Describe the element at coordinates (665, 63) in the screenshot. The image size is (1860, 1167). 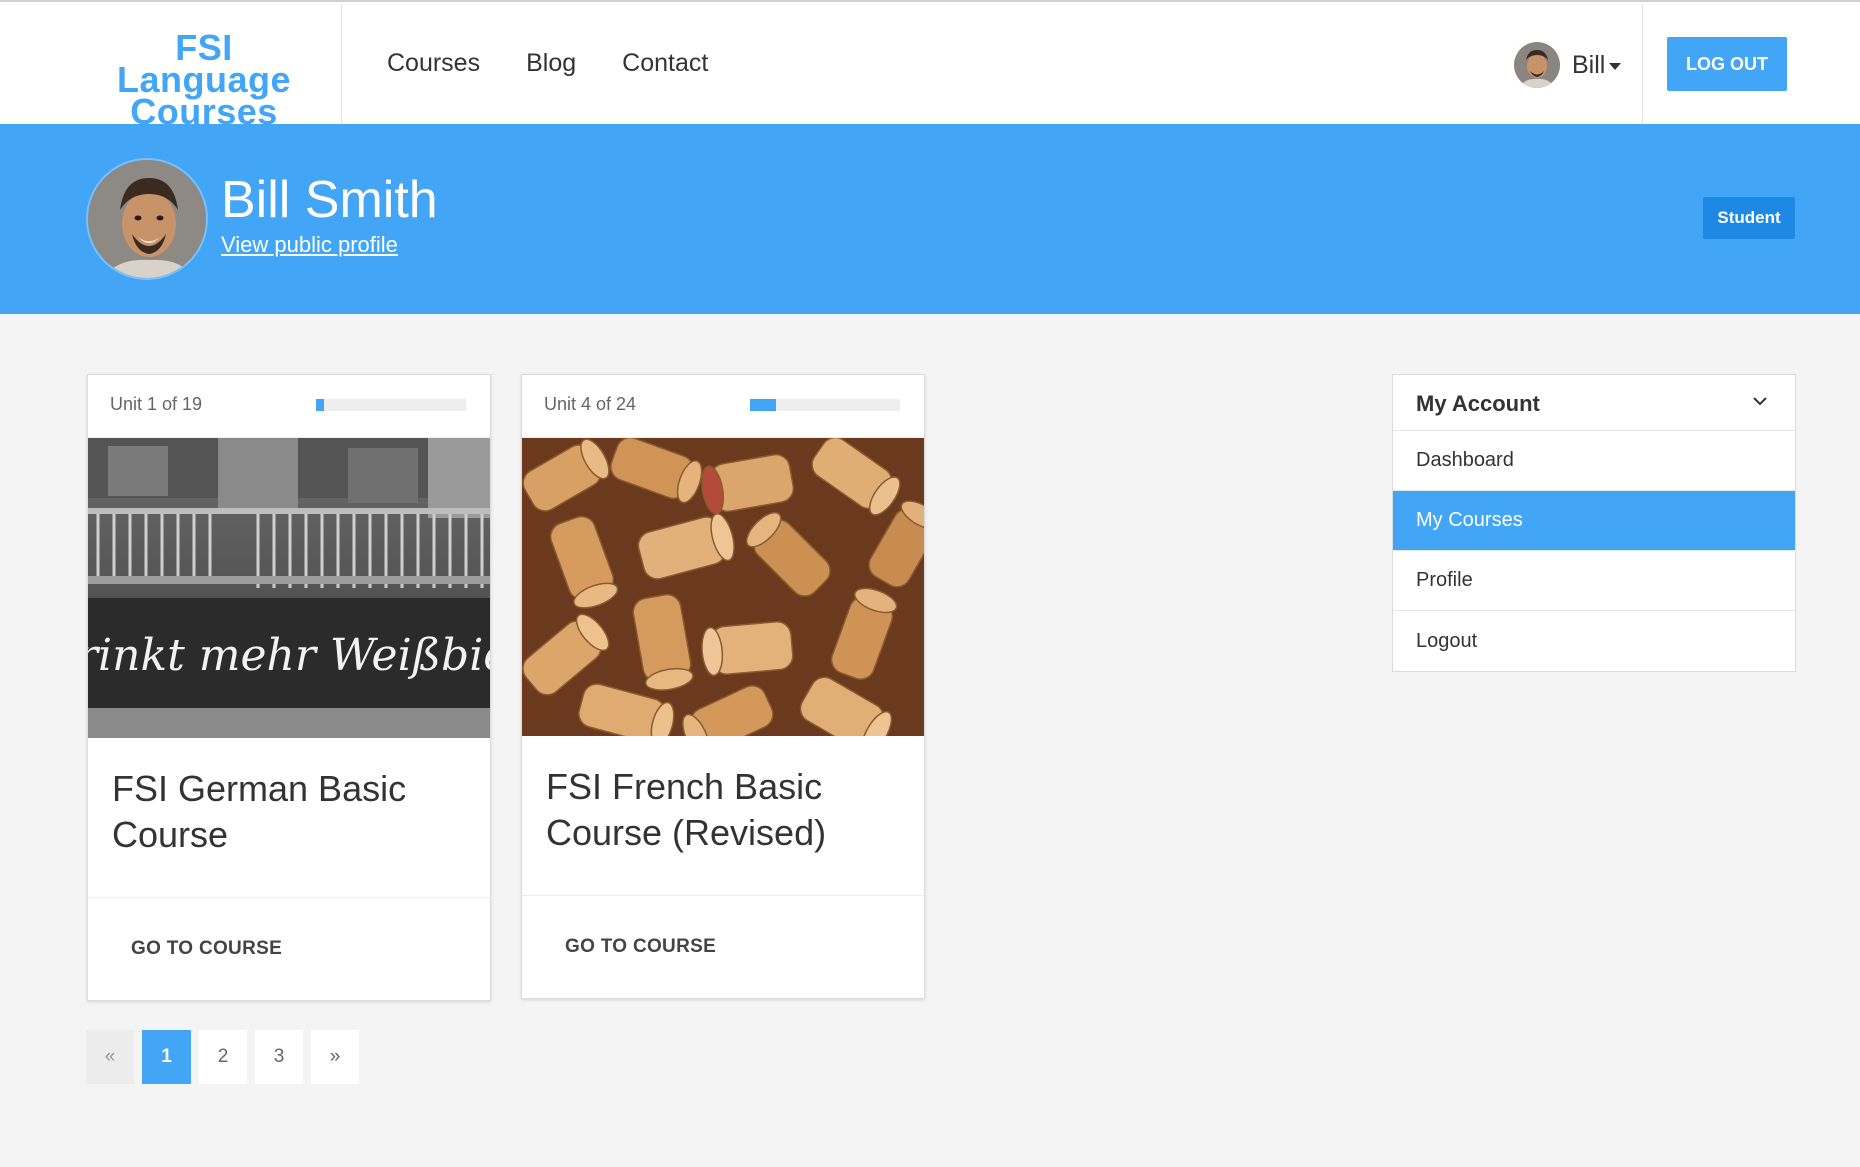
I see `nav-contact: Contact` at that location.